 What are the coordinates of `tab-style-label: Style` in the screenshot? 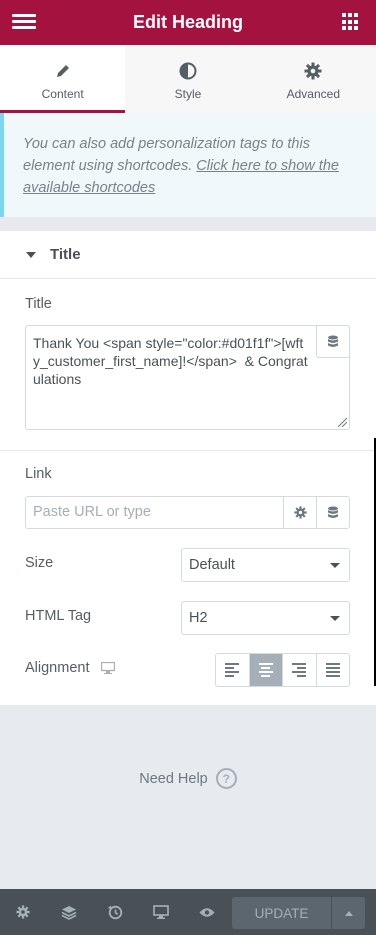 It's located at (188, 94).